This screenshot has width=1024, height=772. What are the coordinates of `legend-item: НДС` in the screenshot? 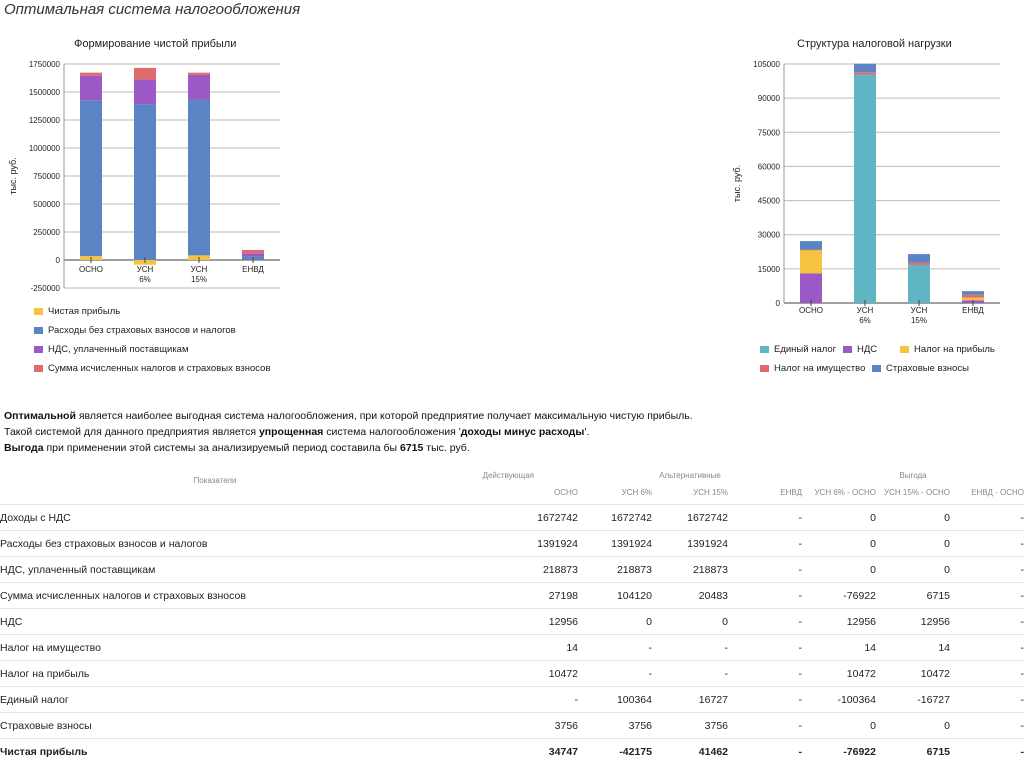 It's located at (860, 349).